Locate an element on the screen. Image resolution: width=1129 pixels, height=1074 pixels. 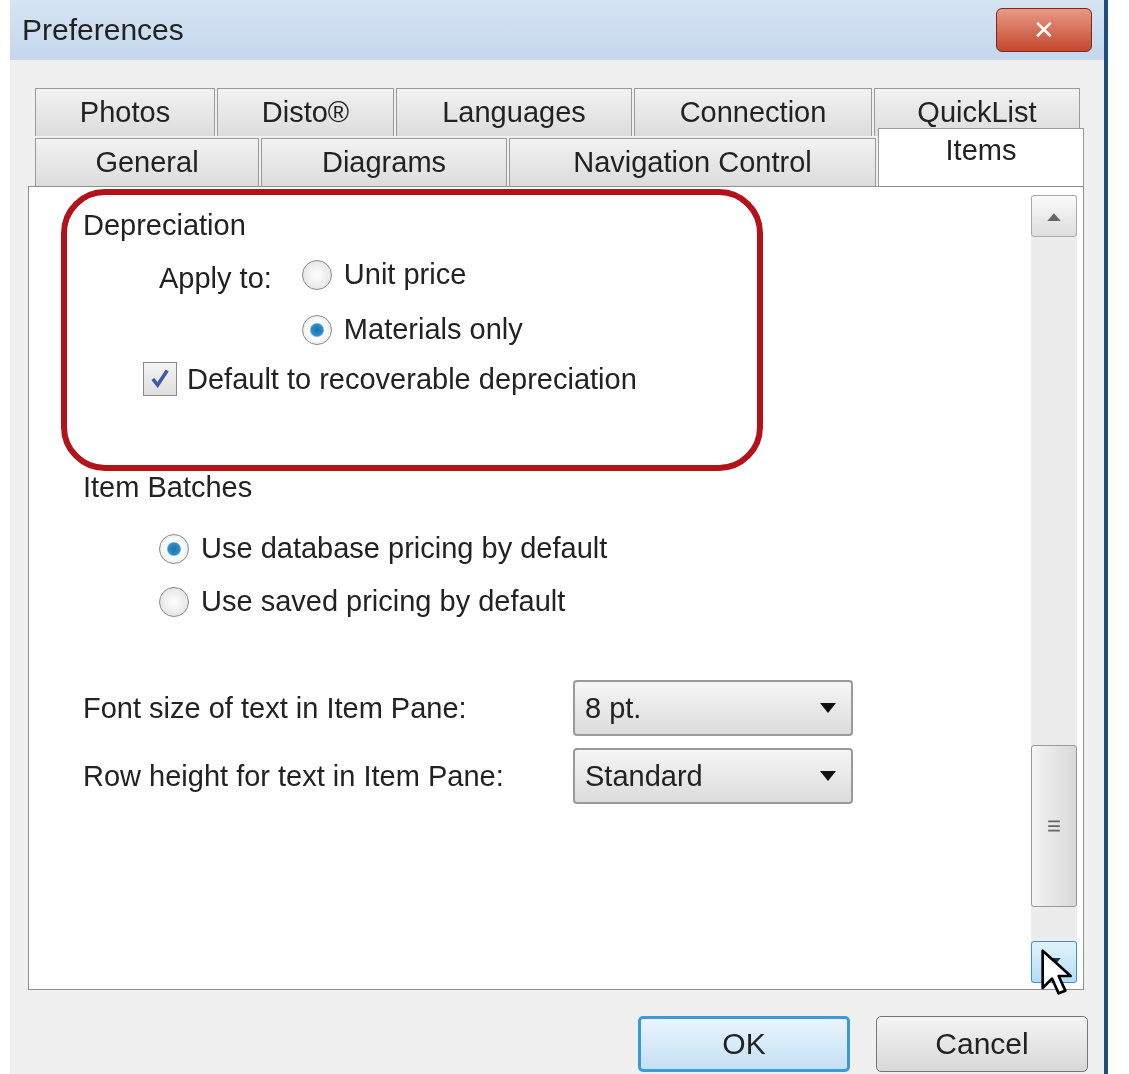
scroll-thumb is located at coordinates (1054, 826).